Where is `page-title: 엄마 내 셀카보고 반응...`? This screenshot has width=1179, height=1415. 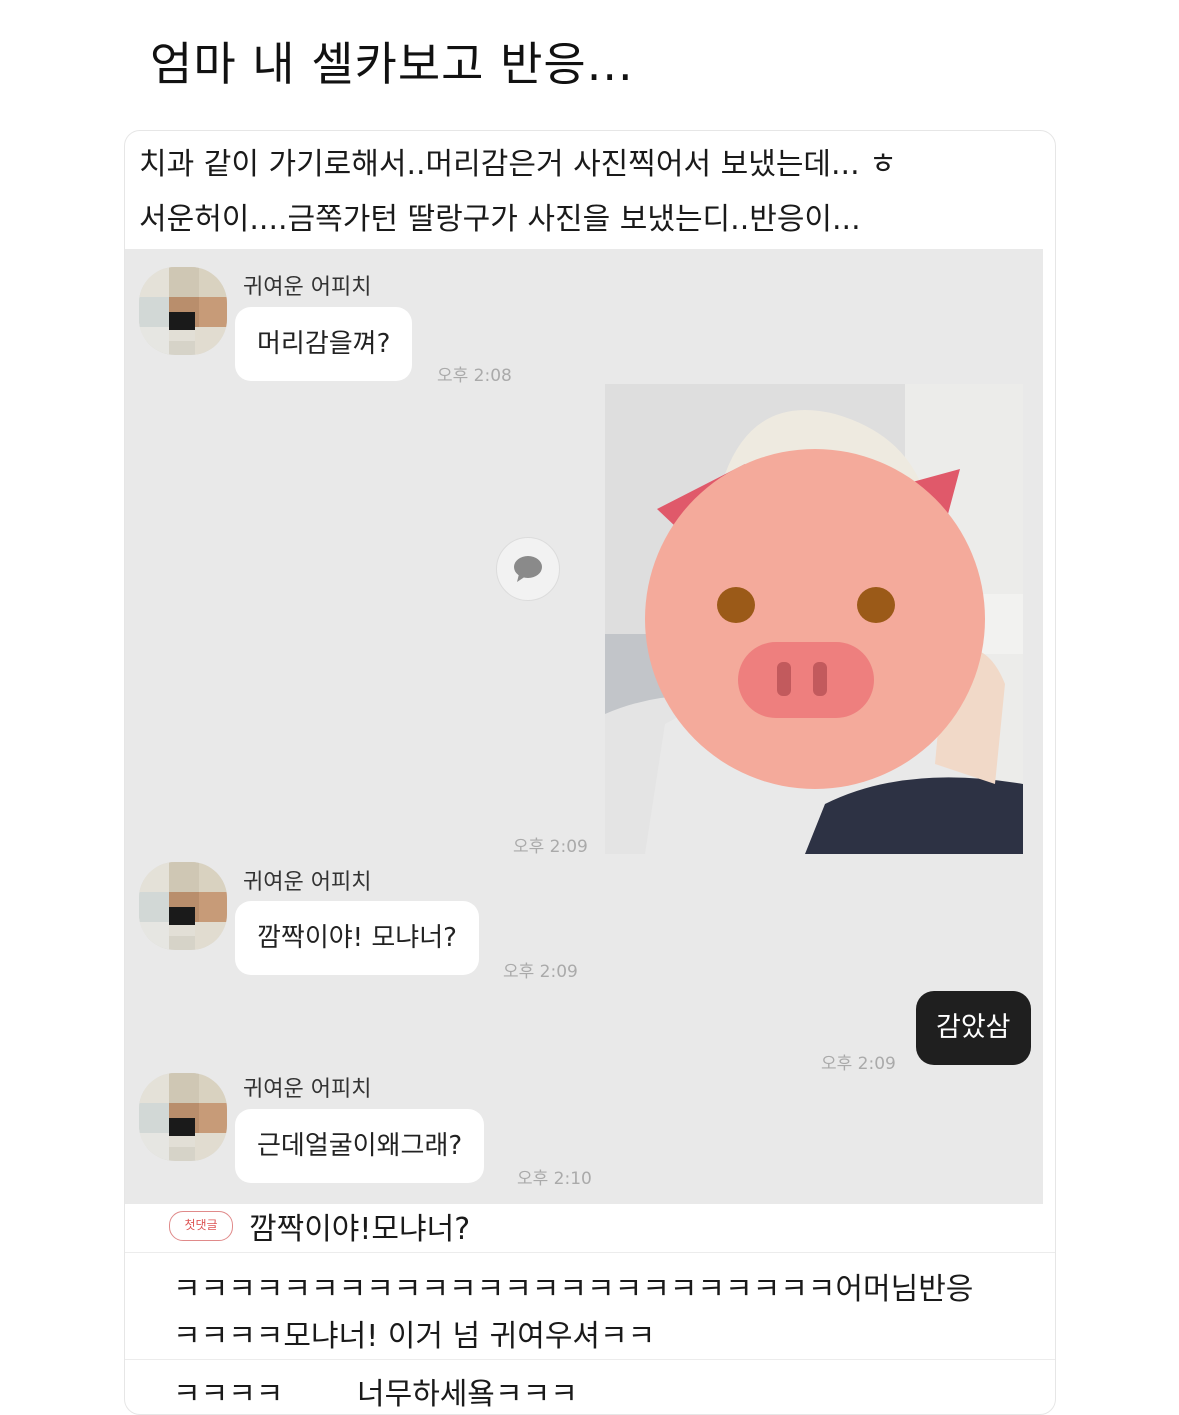
page-title: 엄마 내 셀카보고 반응... is located at coordinates (392, 64).